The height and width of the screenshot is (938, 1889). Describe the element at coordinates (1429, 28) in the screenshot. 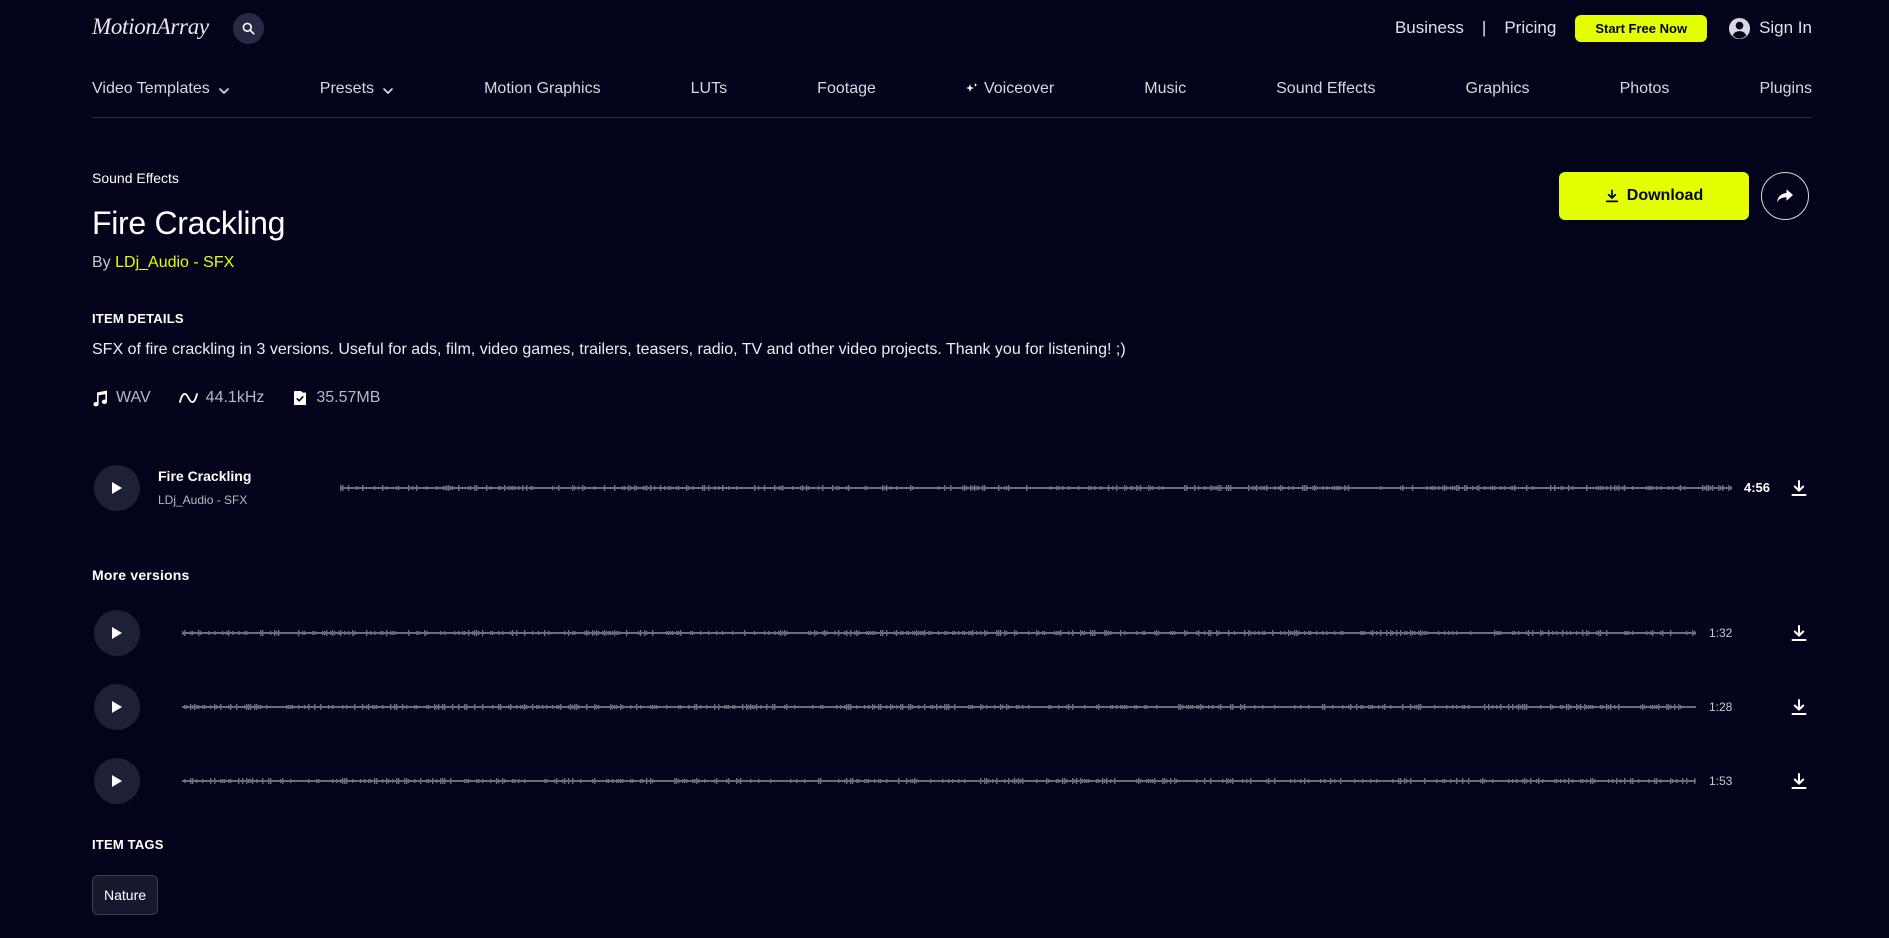

I see `business-link: Business` at that location.